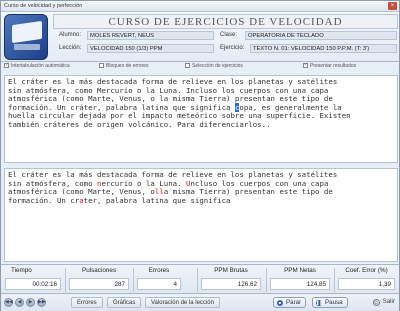 This screenshot has height=311, width=400. What do you see at coordinates (43, 6) in the screenshot?
I see `window-title: Curso de velocidad y perfección` at bounding box center [43, 6].